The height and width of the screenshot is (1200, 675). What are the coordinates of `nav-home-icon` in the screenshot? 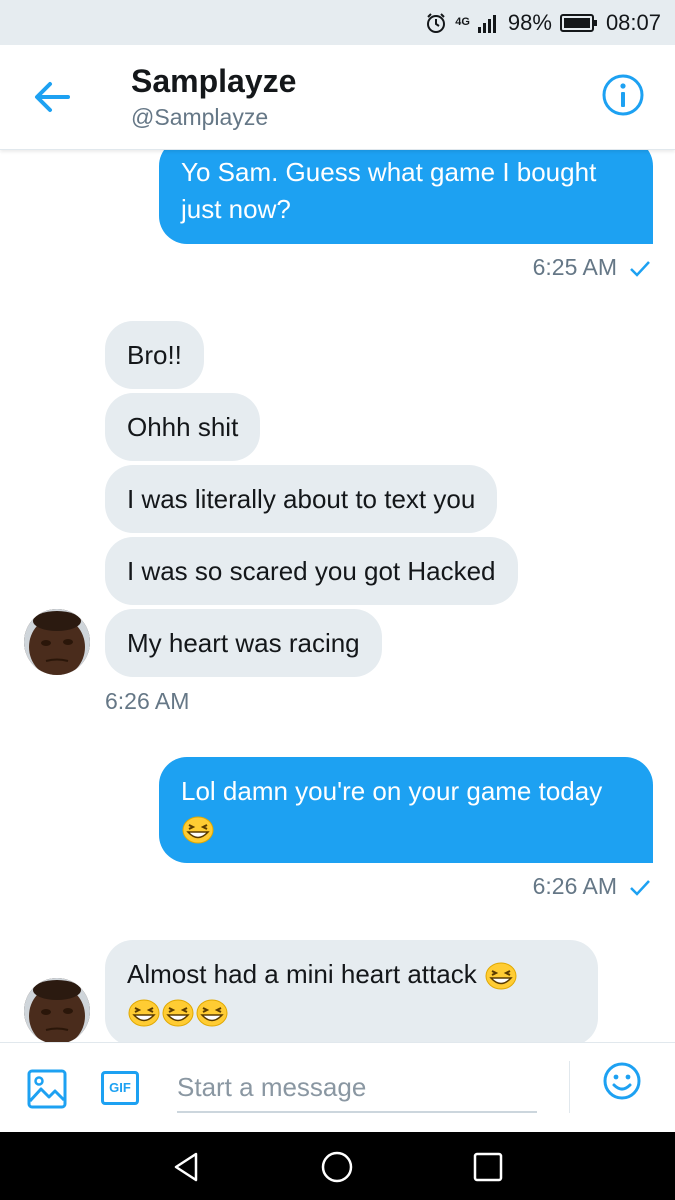 It's located at (337, 1167).